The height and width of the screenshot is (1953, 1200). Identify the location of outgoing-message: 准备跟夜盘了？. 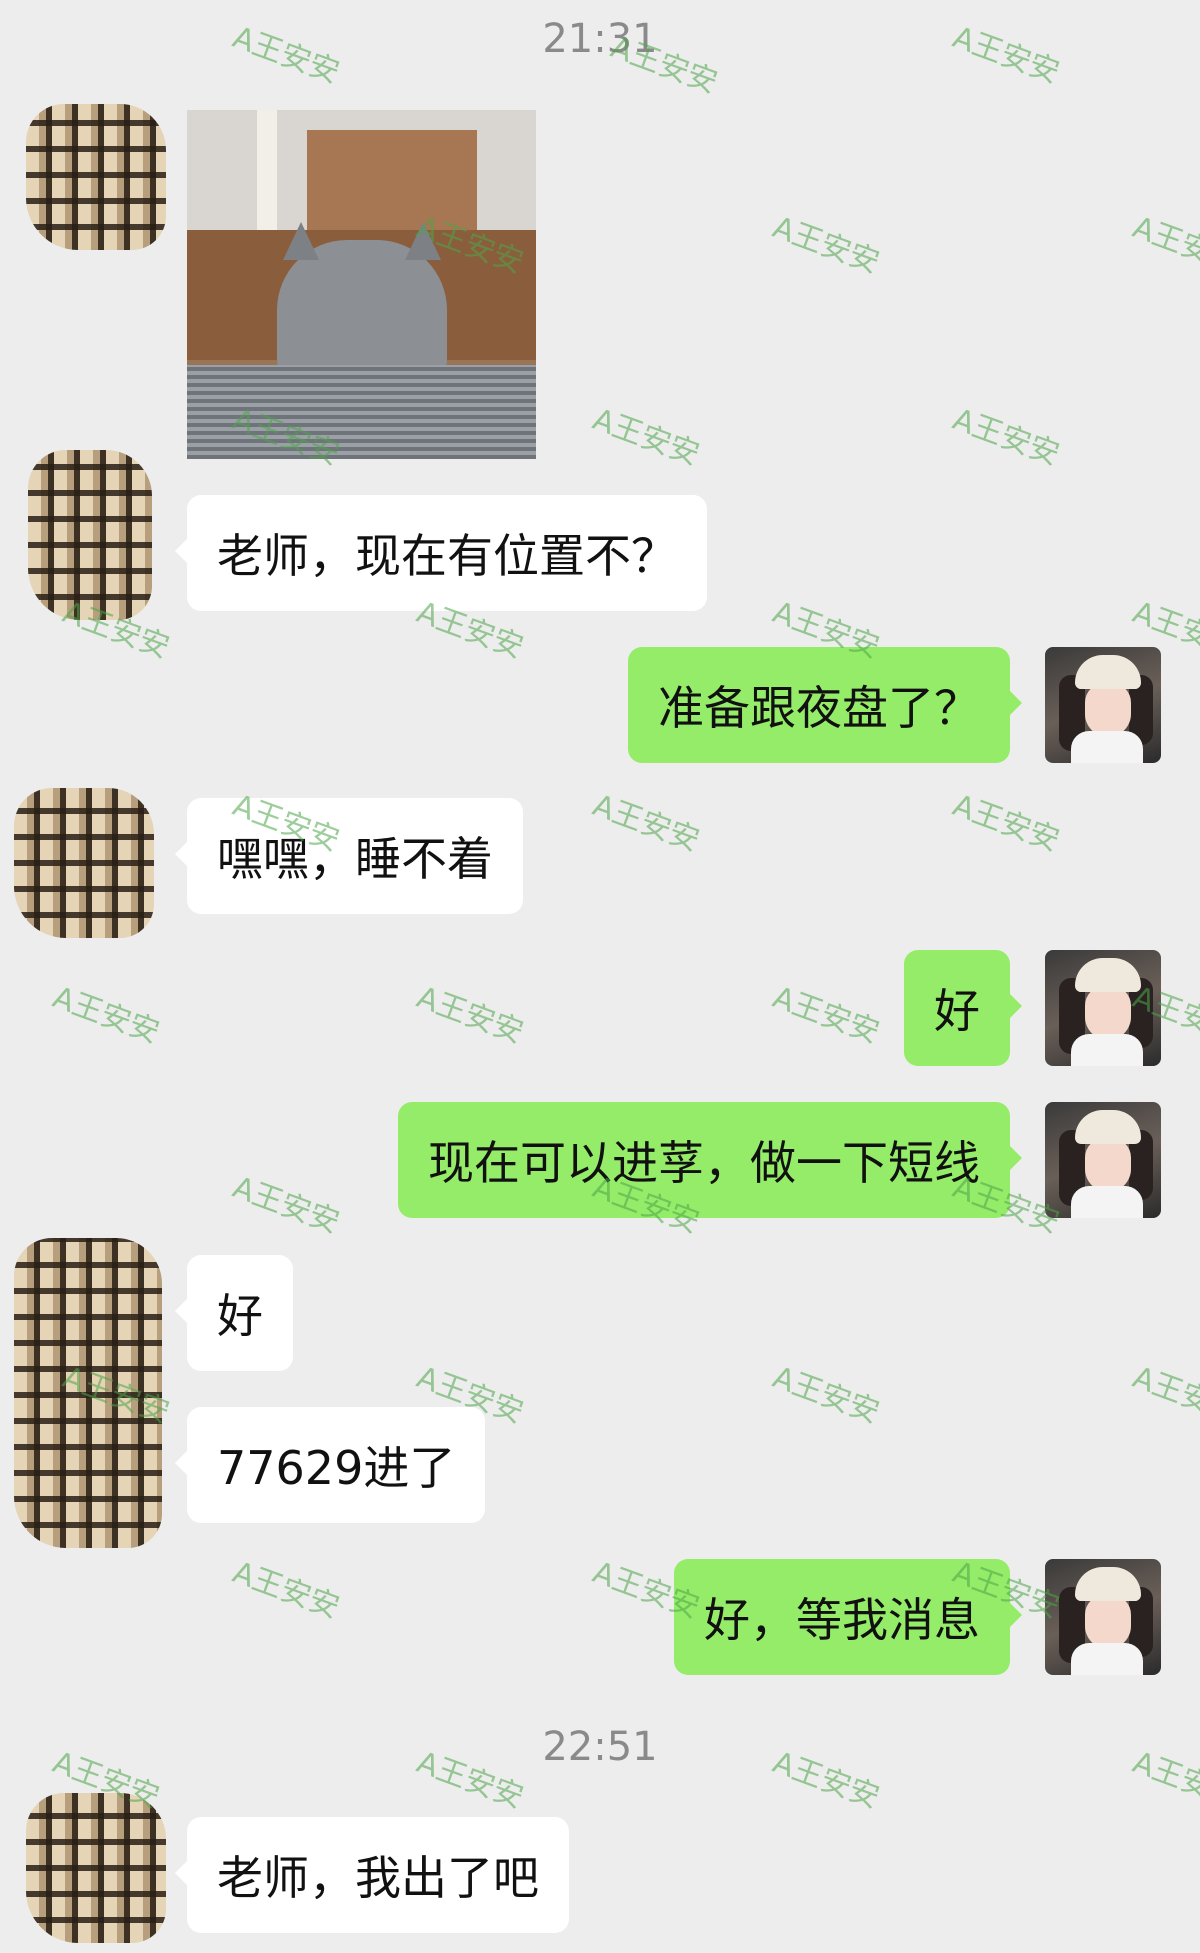
(825, 705).